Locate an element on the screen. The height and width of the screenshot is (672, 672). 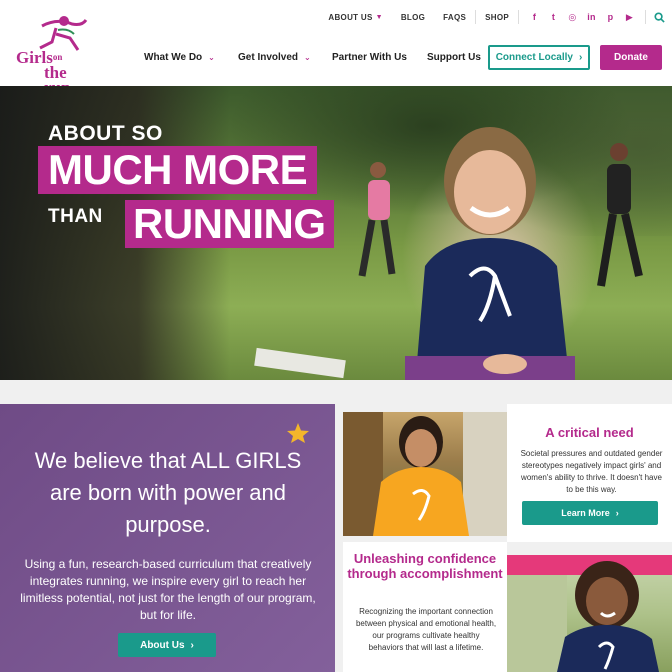
topnav-shop: SHOP is located at coordinates (497, 17).